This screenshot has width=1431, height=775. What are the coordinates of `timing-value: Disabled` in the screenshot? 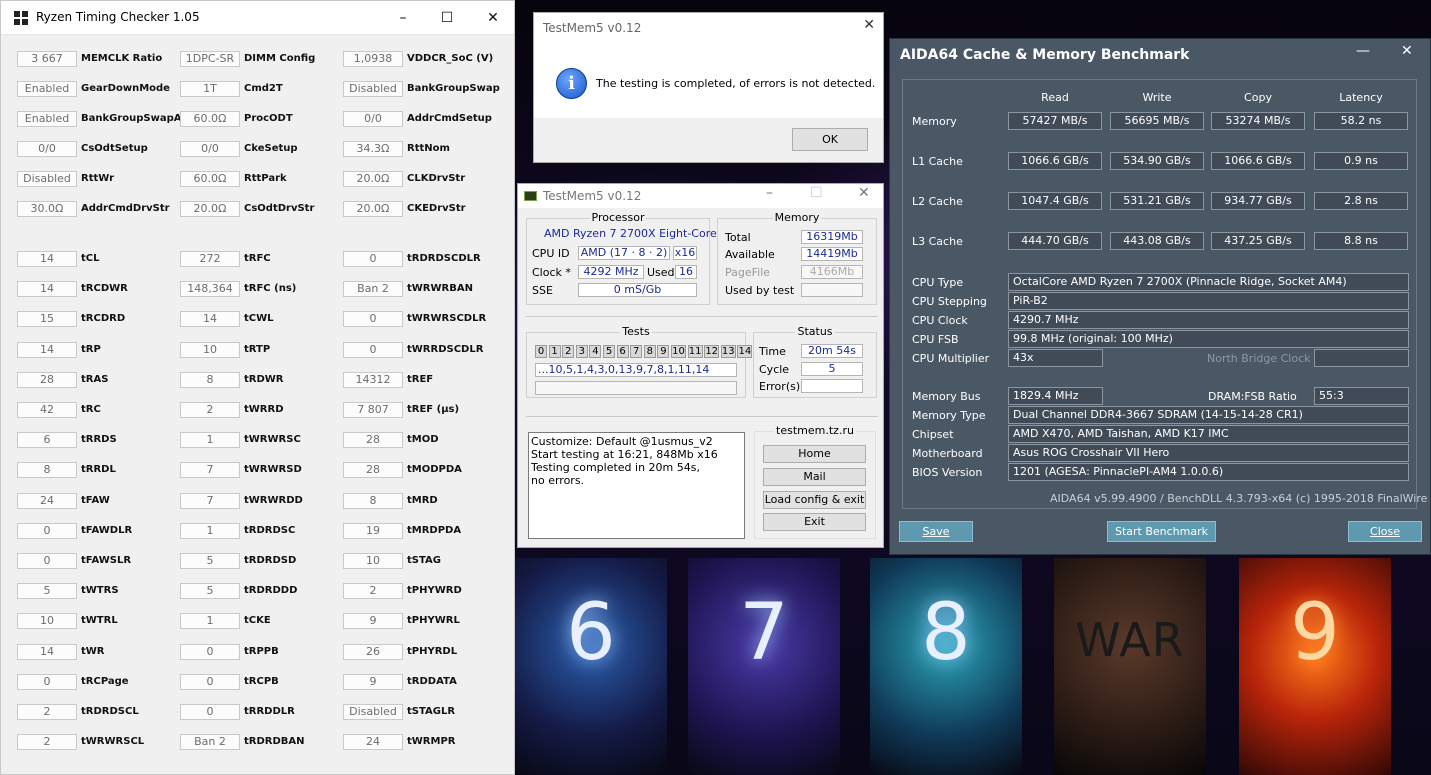 It's located at (47, 179).